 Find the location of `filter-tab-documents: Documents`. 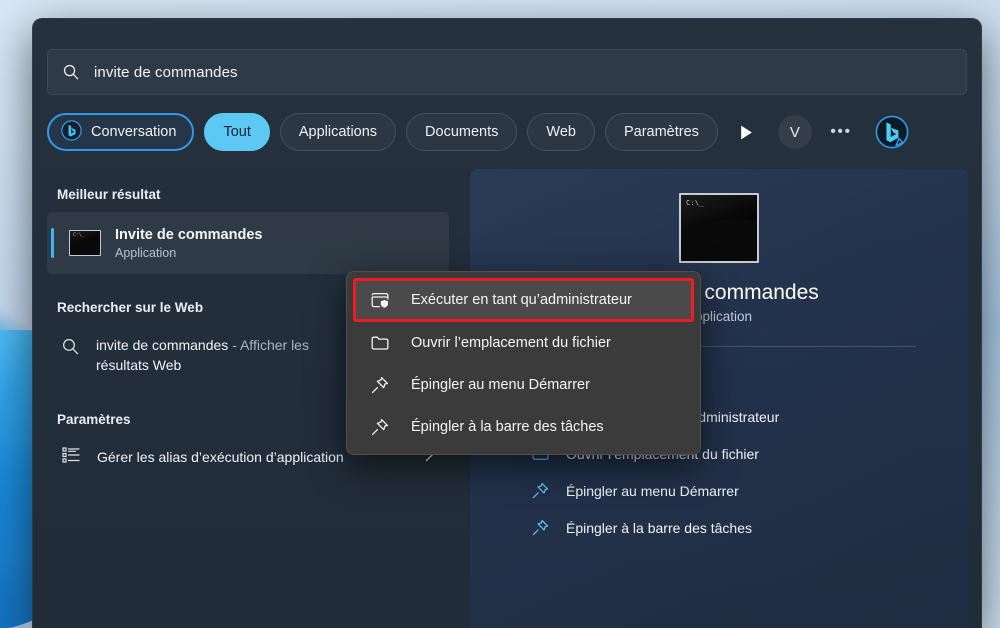

filter-tab-documents: Documents is located at coordinates (462, 132).